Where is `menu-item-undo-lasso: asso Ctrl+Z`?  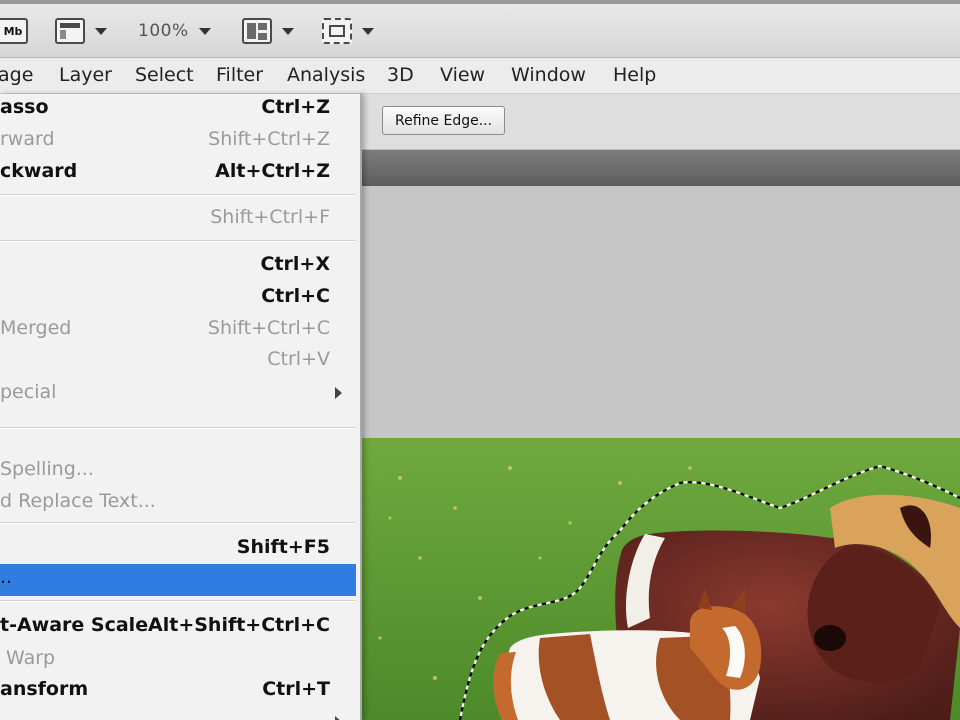 menu-item-undo-lasso: asso Ctrl+Z is located at coordinates (178, 109).